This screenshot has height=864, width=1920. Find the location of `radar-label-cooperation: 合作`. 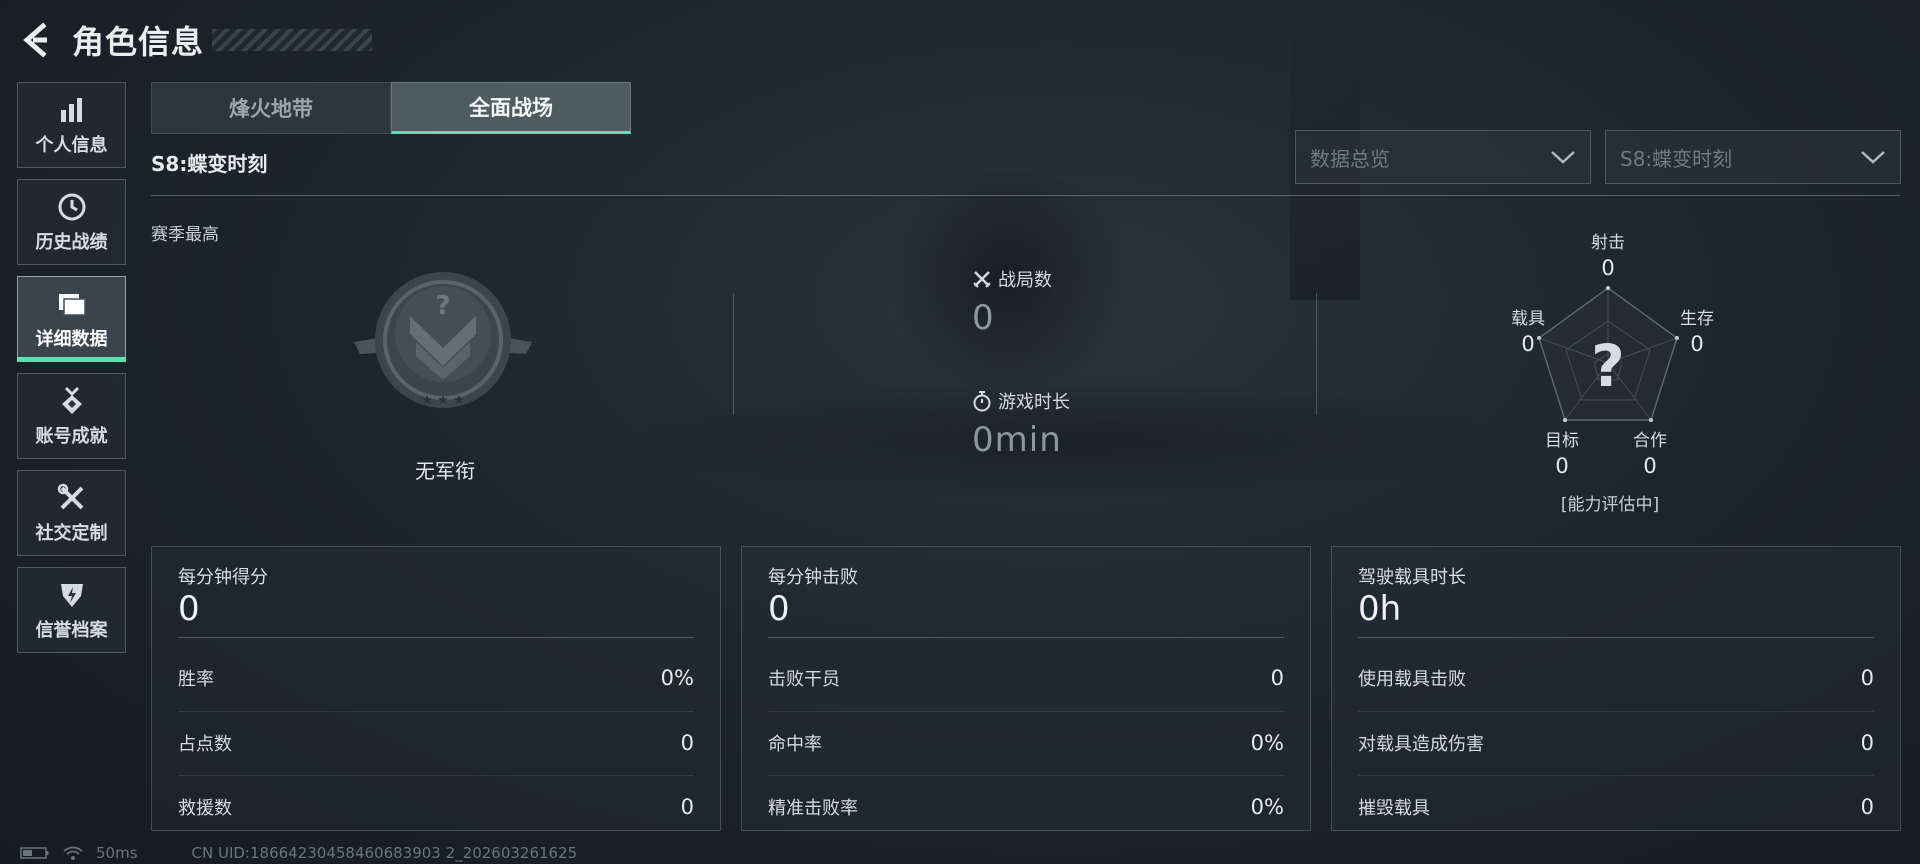

radar-label-cooperation: 合作 is located at coordinates (1650, 441).